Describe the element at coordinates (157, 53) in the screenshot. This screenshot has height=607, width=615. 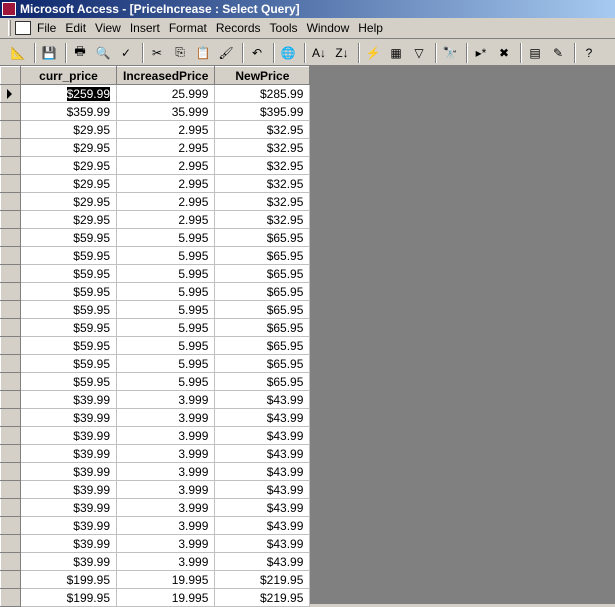
I see `cut-icon: ✂` at that location.